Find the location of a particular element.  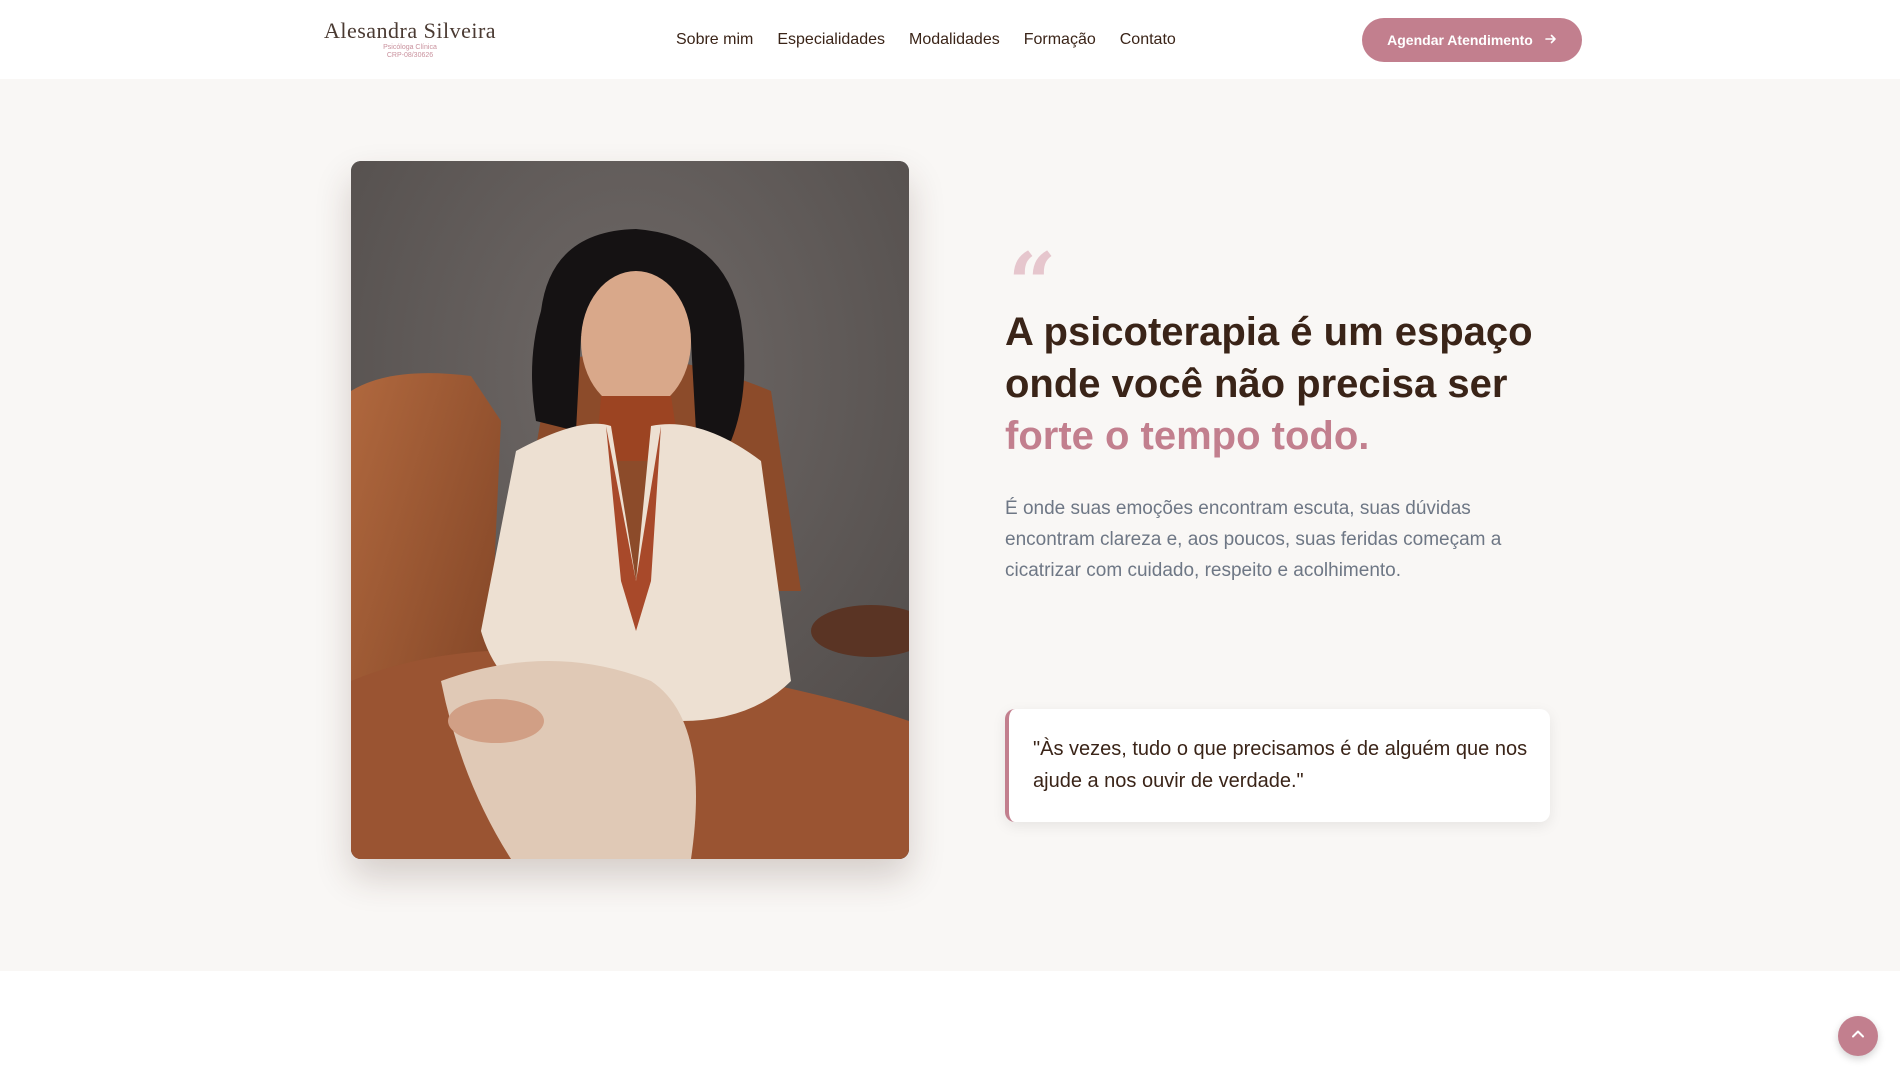

nav-item-formacao: Formação is located at coordinates (1060, 40).